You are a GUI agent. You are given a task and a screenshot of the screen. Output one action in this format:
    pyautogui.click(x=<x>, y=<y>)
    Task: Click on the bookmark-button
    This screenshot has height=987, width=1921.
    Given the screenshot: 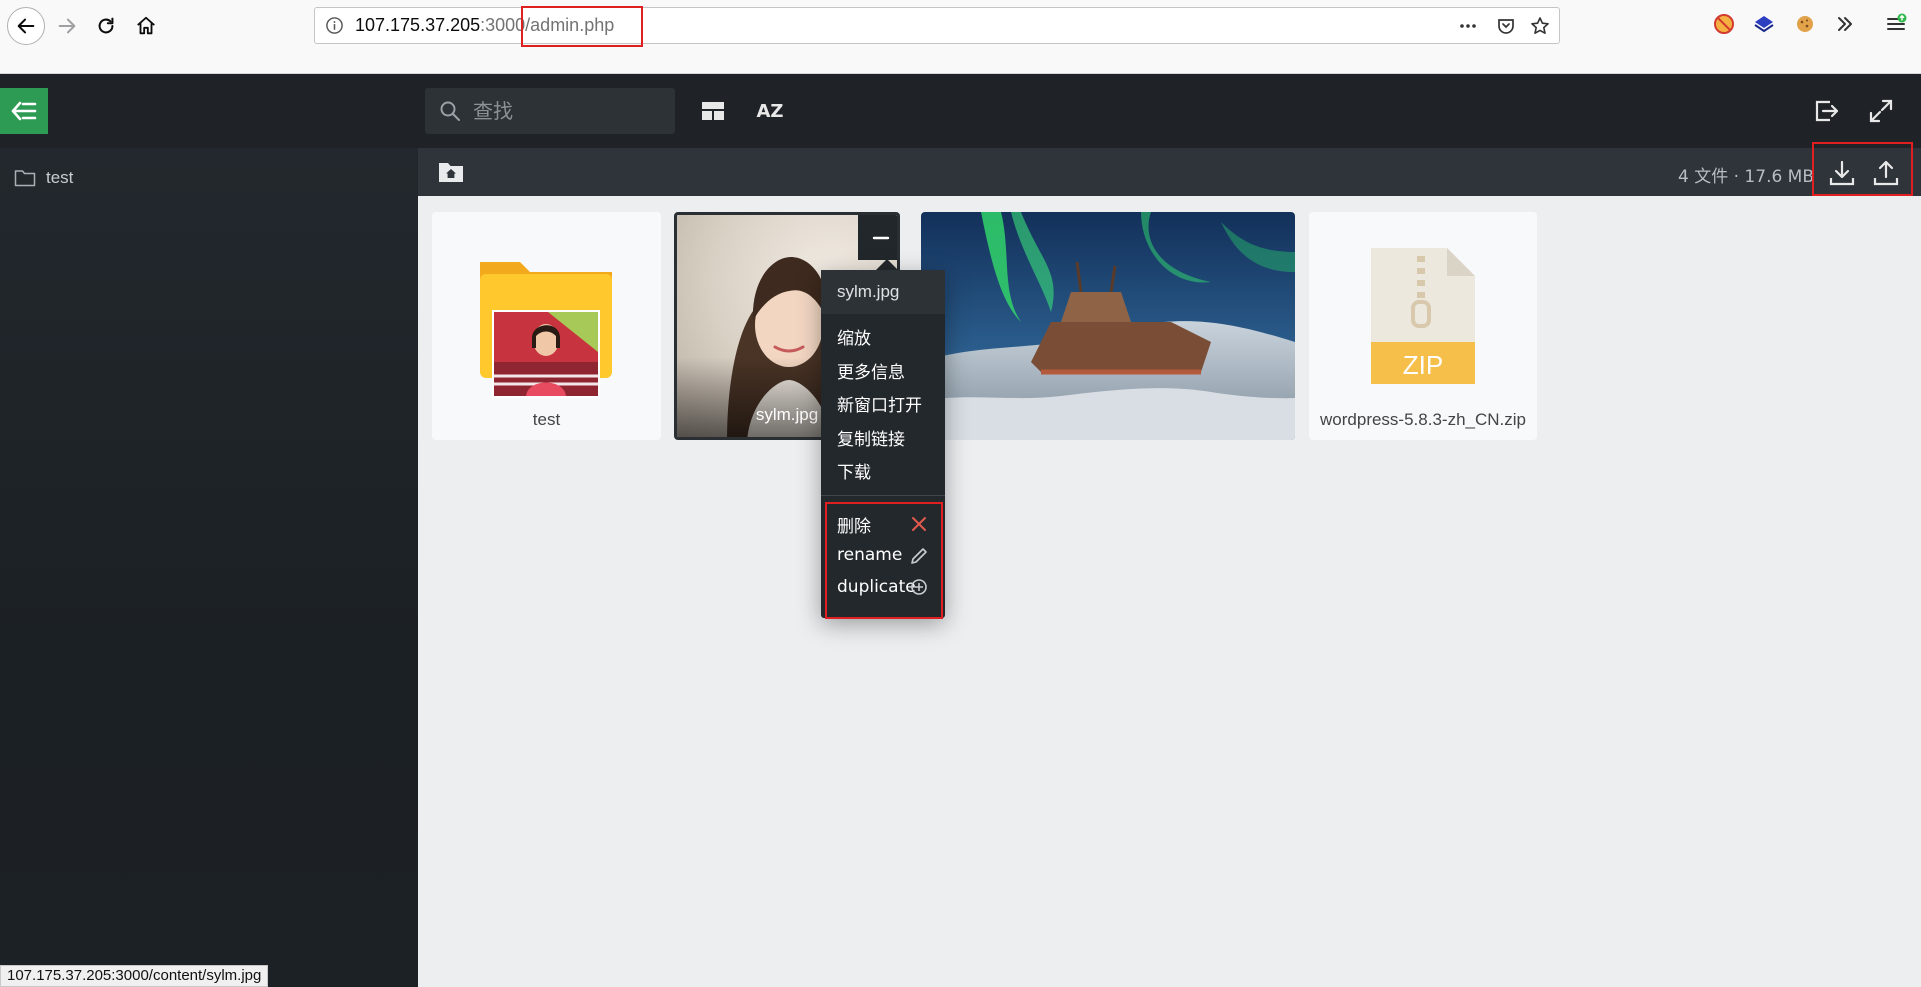 What is the action you would take?
    pyautogui.click(x=1540, y=26)
    